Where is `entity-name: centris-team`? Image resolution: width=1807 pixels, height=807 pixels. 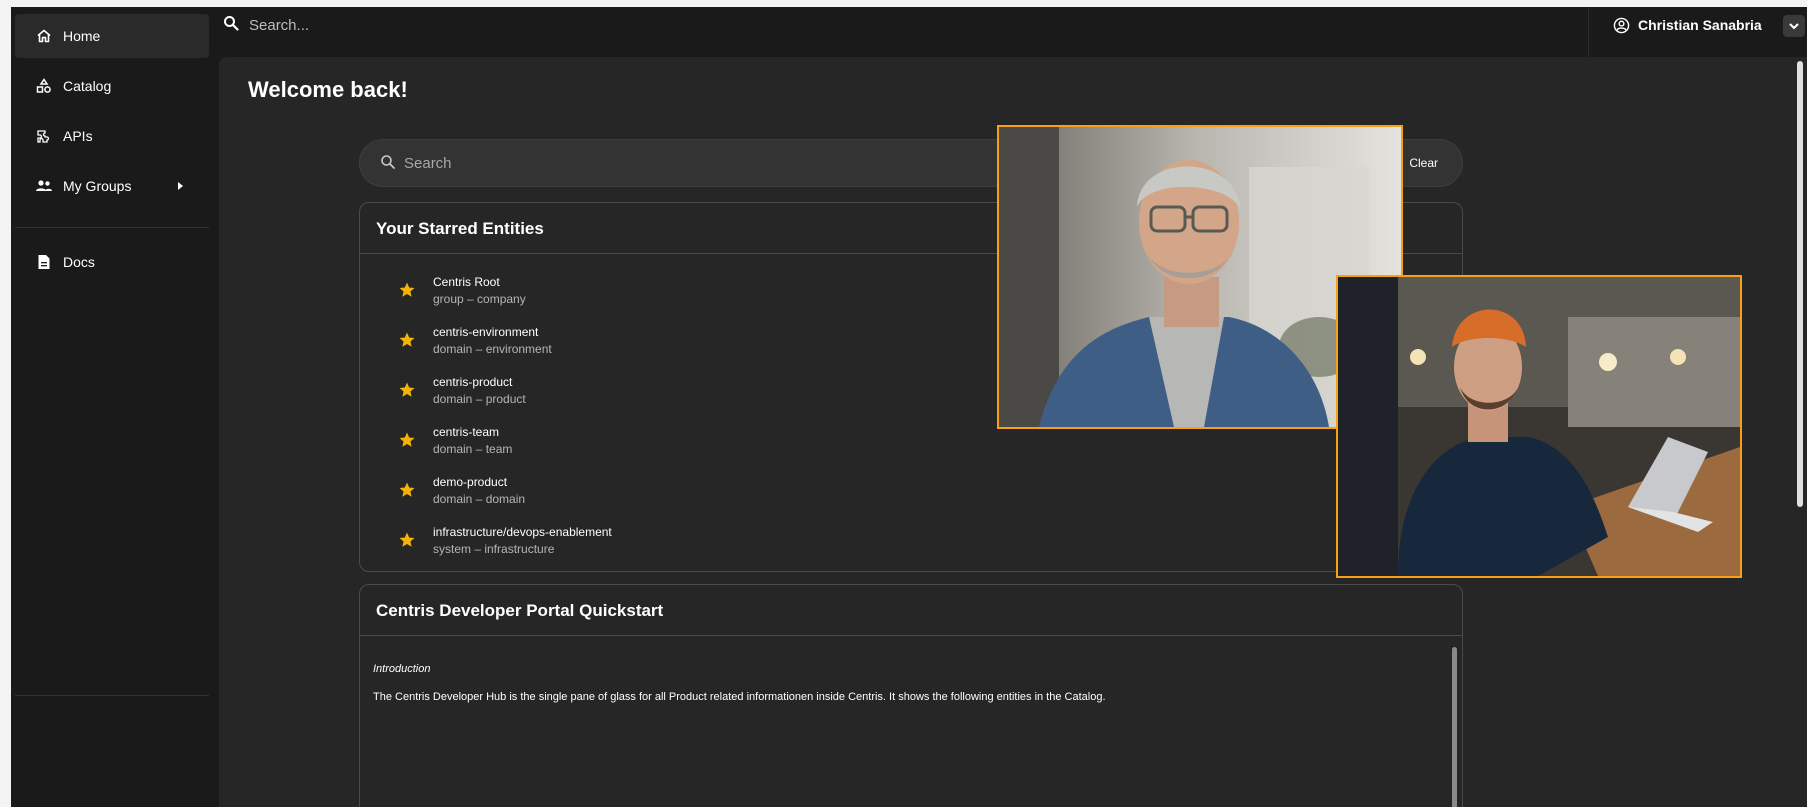
entity-name: centris-team is located at coordinates (466, 432).